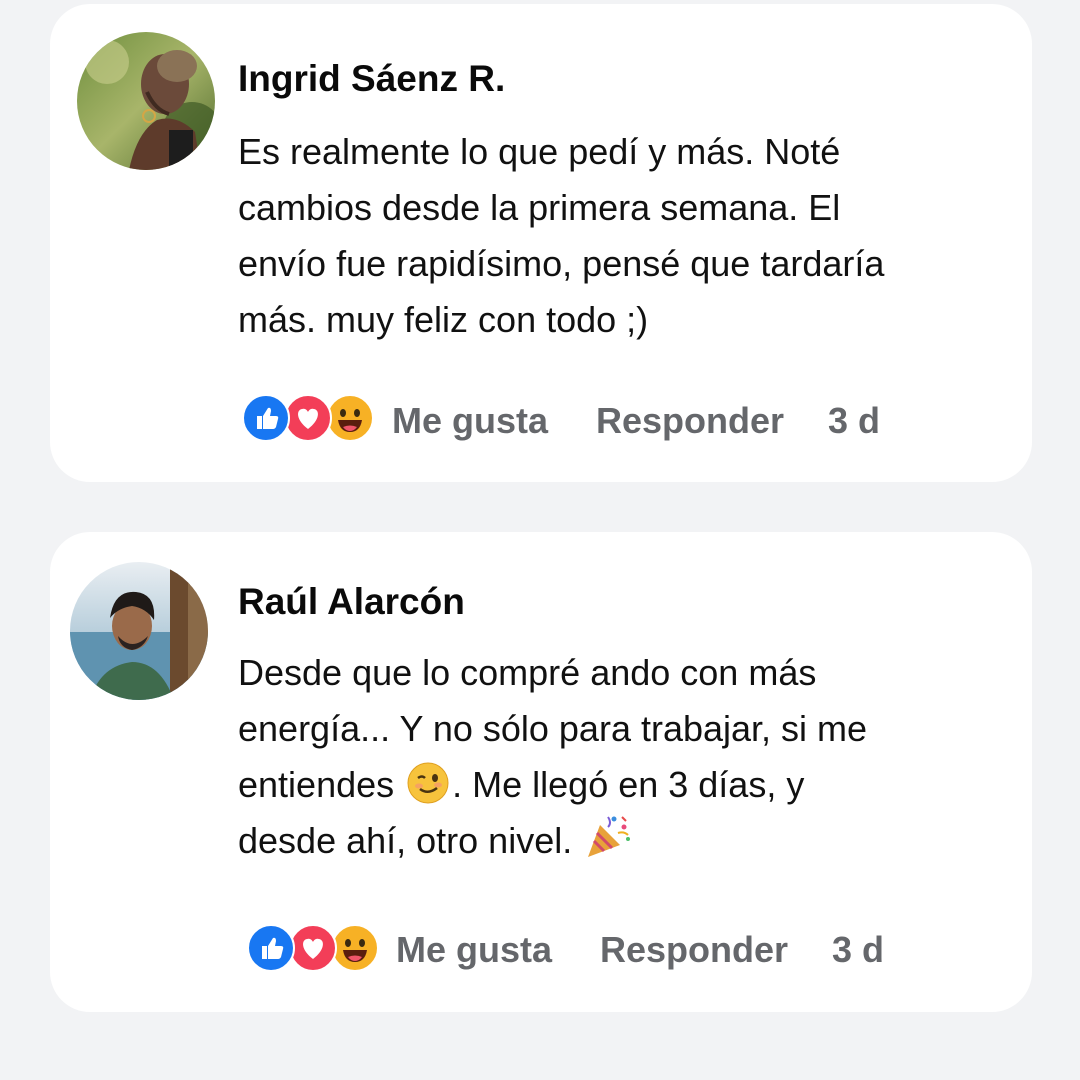  I want to click on comment-text-fragment: desde ahí, otro nivel., so click(410, 840).